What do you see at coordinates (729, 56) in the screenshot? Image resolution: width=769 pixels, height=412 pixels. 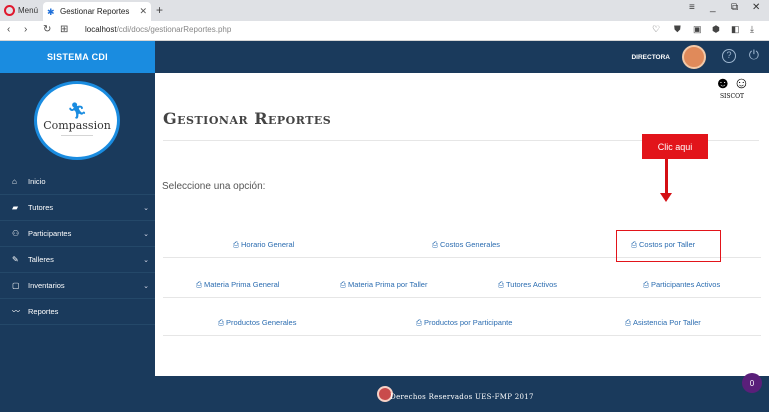 I see `help-icon: ?` at bounding box center [729, 56].